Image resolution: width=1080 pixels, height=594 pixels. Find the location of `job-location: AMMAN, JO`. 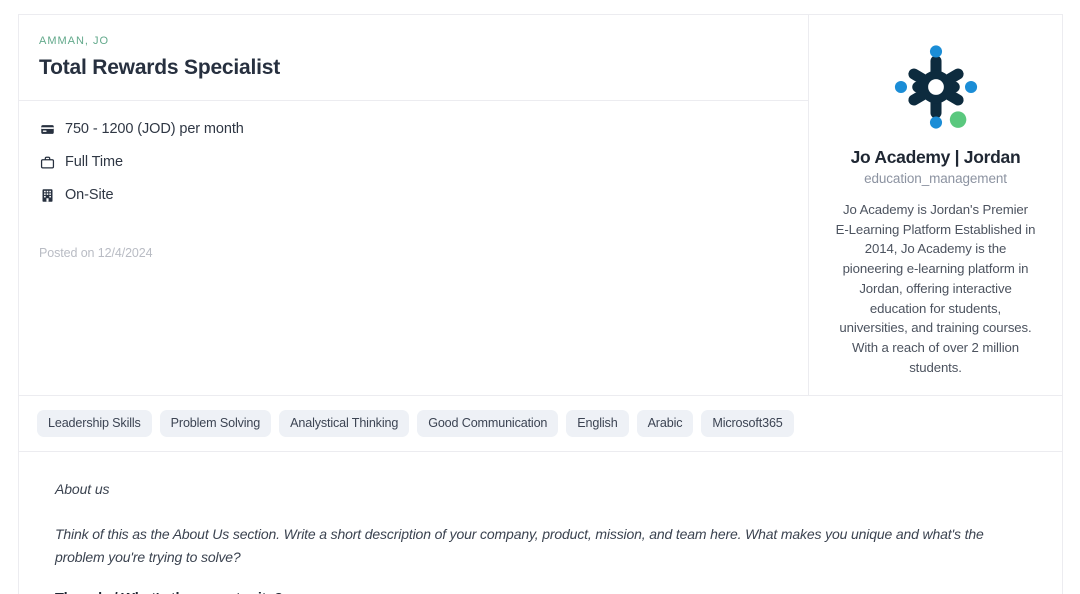

job-location: AMMAN, JO is located at coordinates (74, 41).